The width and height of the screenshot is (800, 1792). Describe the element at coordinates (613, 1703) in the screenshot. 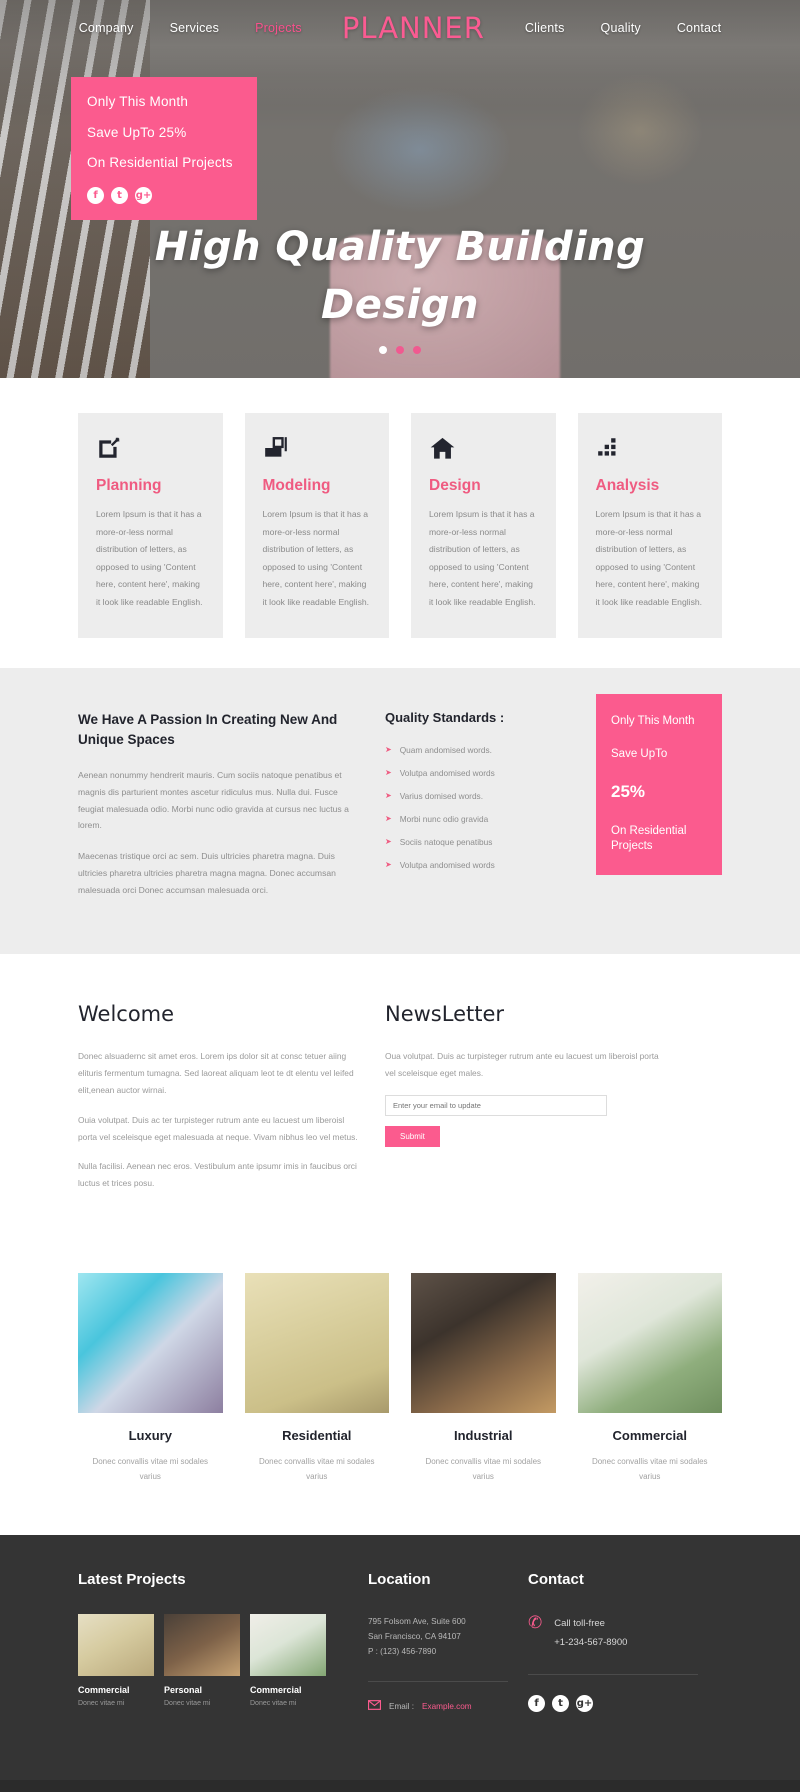

I see `footer-social-links: f t g+` at that location.